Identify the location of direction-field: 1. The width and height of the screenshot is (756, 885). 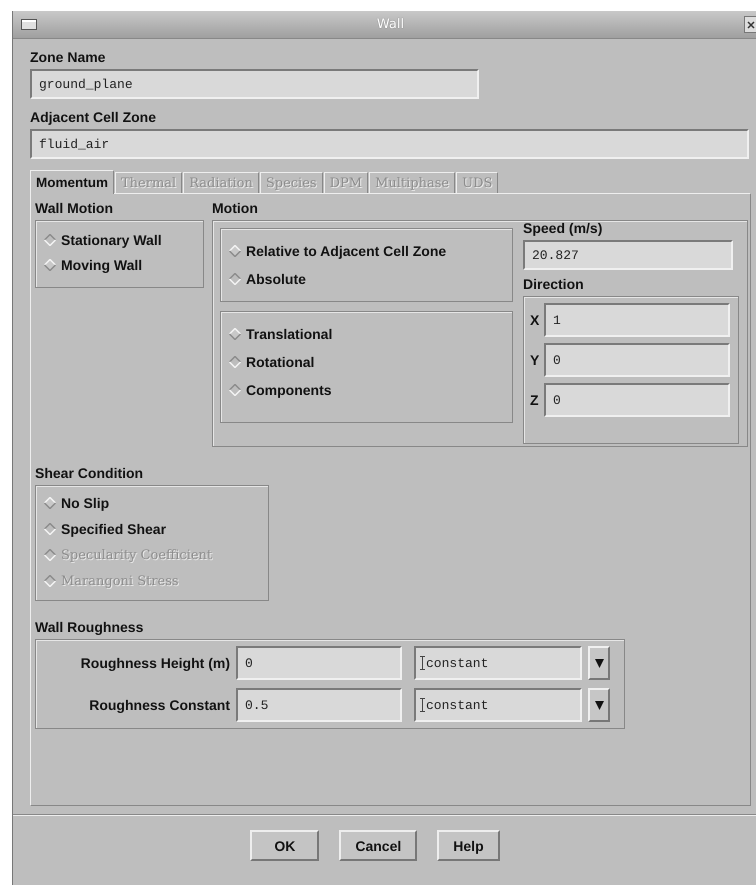
(637, 320).